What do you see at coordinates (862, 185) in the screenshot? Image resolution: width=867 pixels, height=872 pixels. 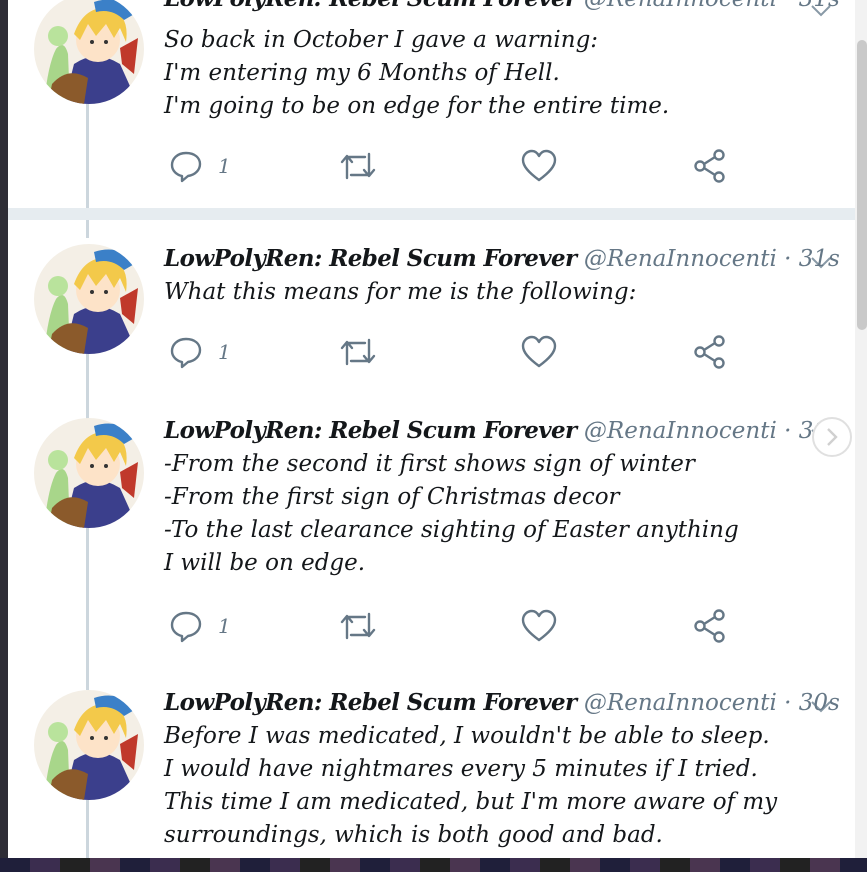 I see `scrollbar-thumb` at bounding box center [862, 185].